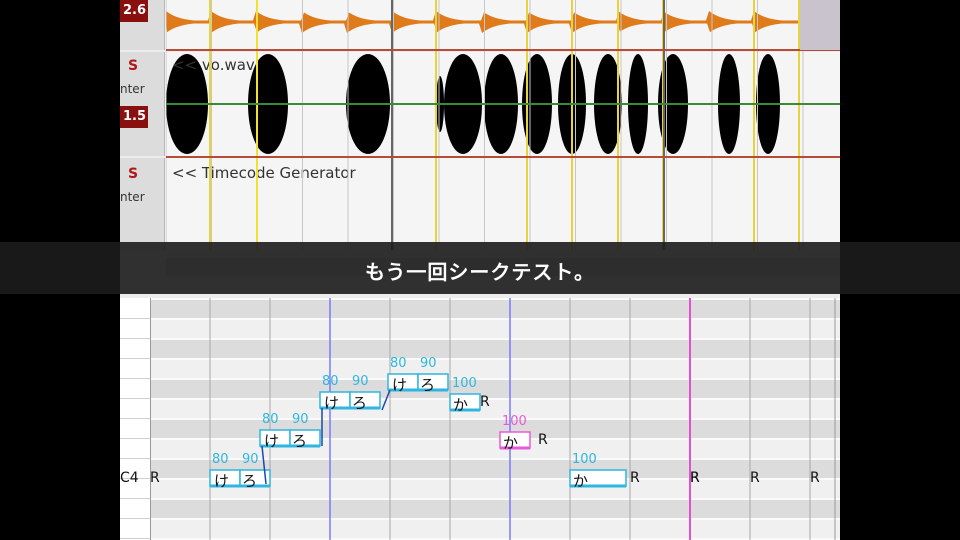 The image size is (960, 540). What do you see at coordinates (129, 478) in the screenshot?
I see `key-label-c4: C4` at bounding box center [129, 478].